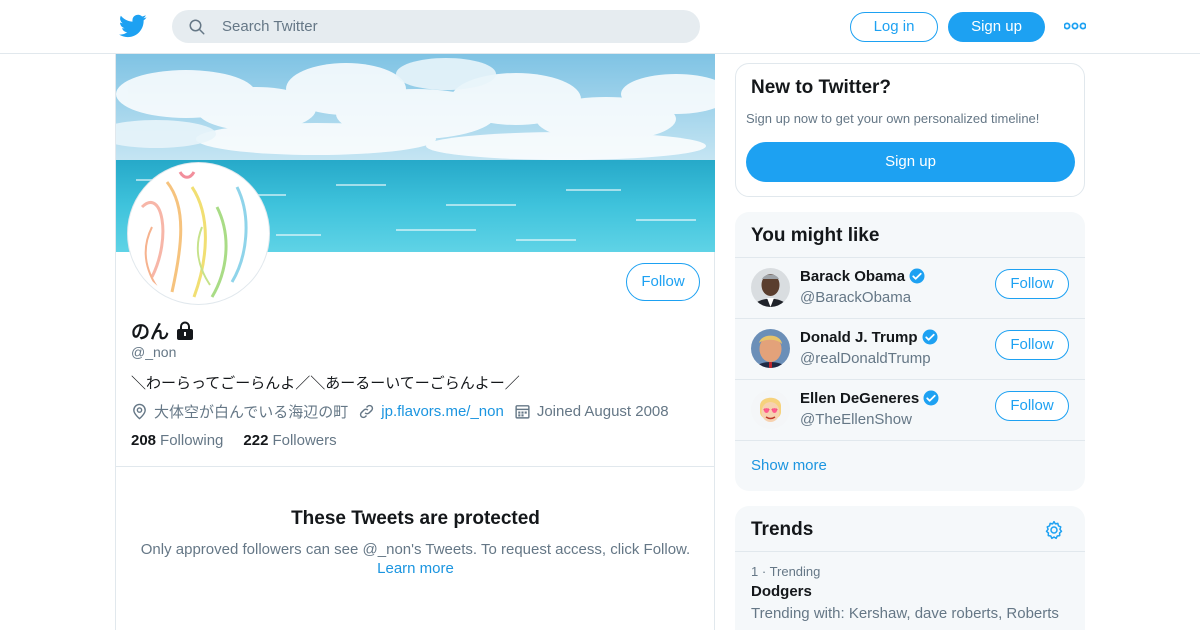  I want to click on trend-rank: 1, so click(755, 571).